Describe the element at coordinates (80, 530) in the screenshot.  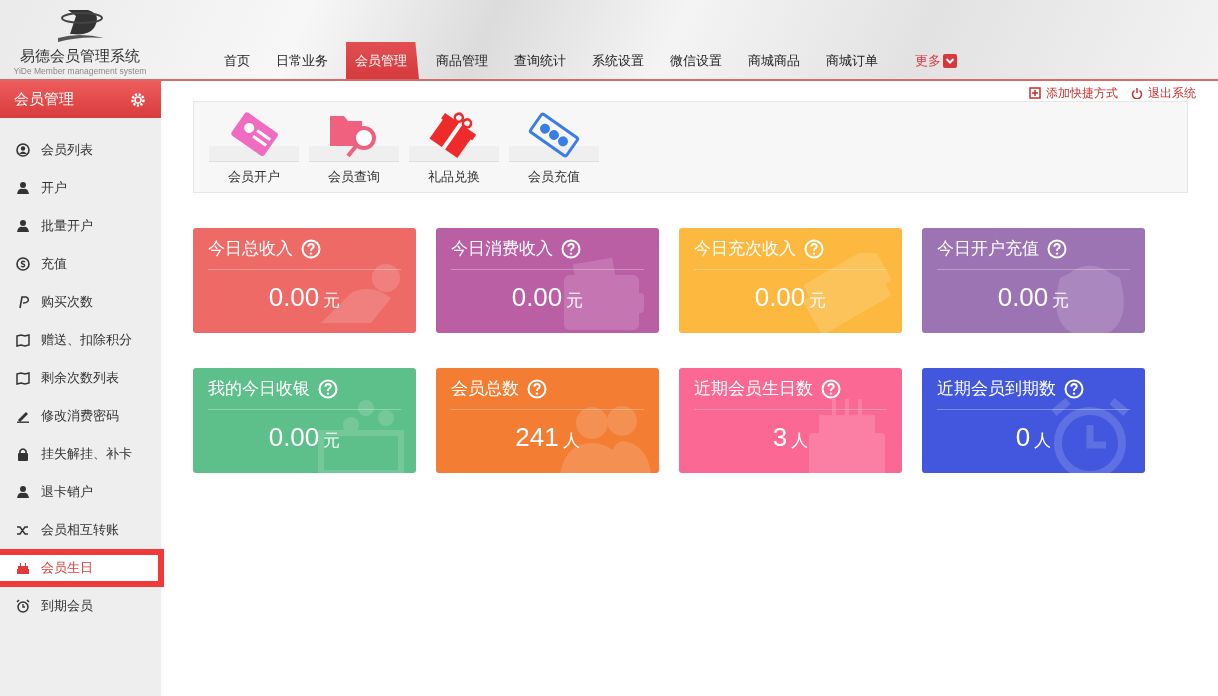
I see `sidebar-item: 会员相互转账` at that location.